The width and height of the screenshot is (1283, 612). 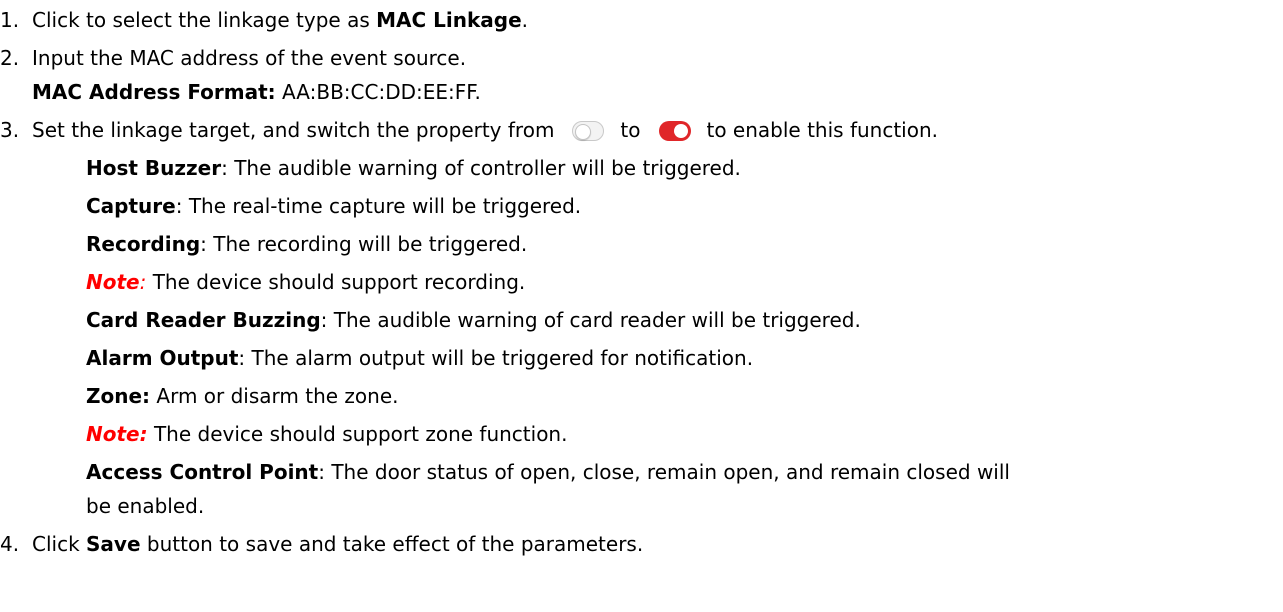 I want to click on step-text-prefix: Click to select the linkage type as, so click(x=204, y=20).